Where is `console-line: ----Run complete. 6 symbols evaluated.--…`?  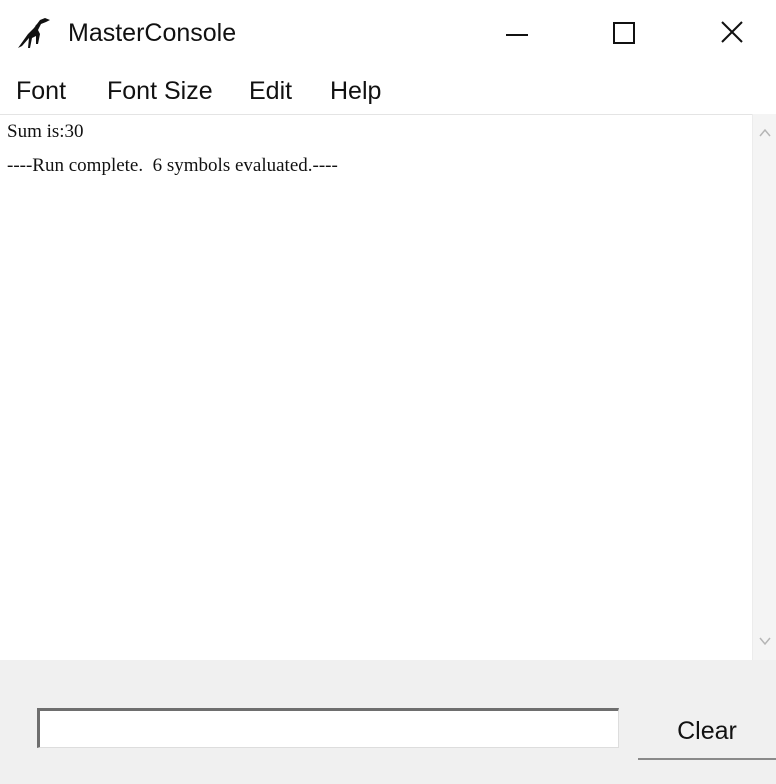 console-line: ----Run complete. 6 symbols evaluated.--… is located at coordinates (172, 165).